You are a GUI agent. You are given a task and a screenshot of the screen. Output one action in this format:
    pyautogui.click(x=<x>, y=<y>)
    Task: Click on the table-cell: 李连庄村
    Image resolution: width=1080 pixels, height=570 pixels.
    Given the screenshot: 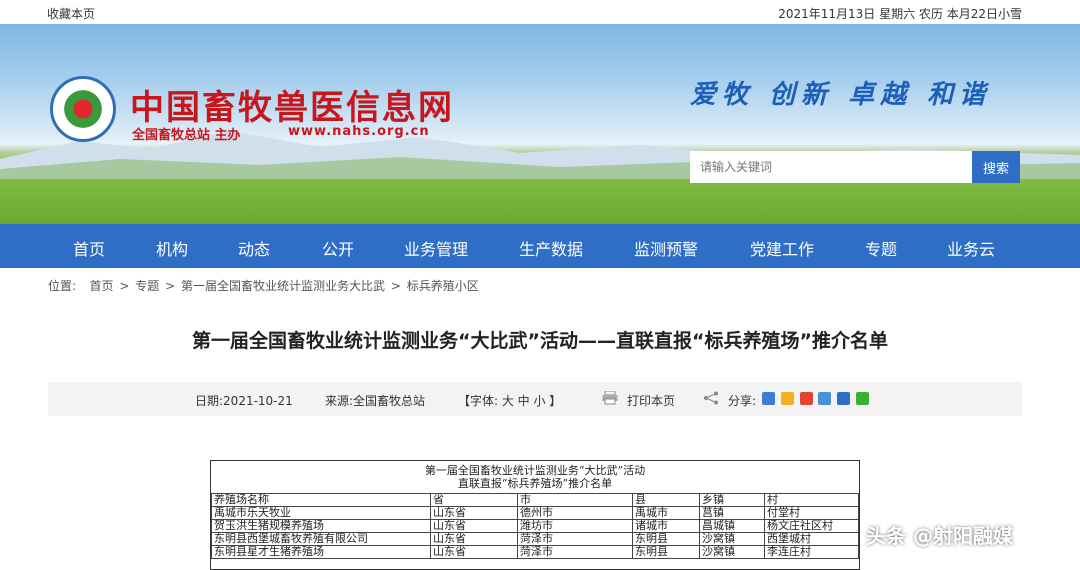 What is the action you would take?
    pyautogui.click(x=811, y=552)
    